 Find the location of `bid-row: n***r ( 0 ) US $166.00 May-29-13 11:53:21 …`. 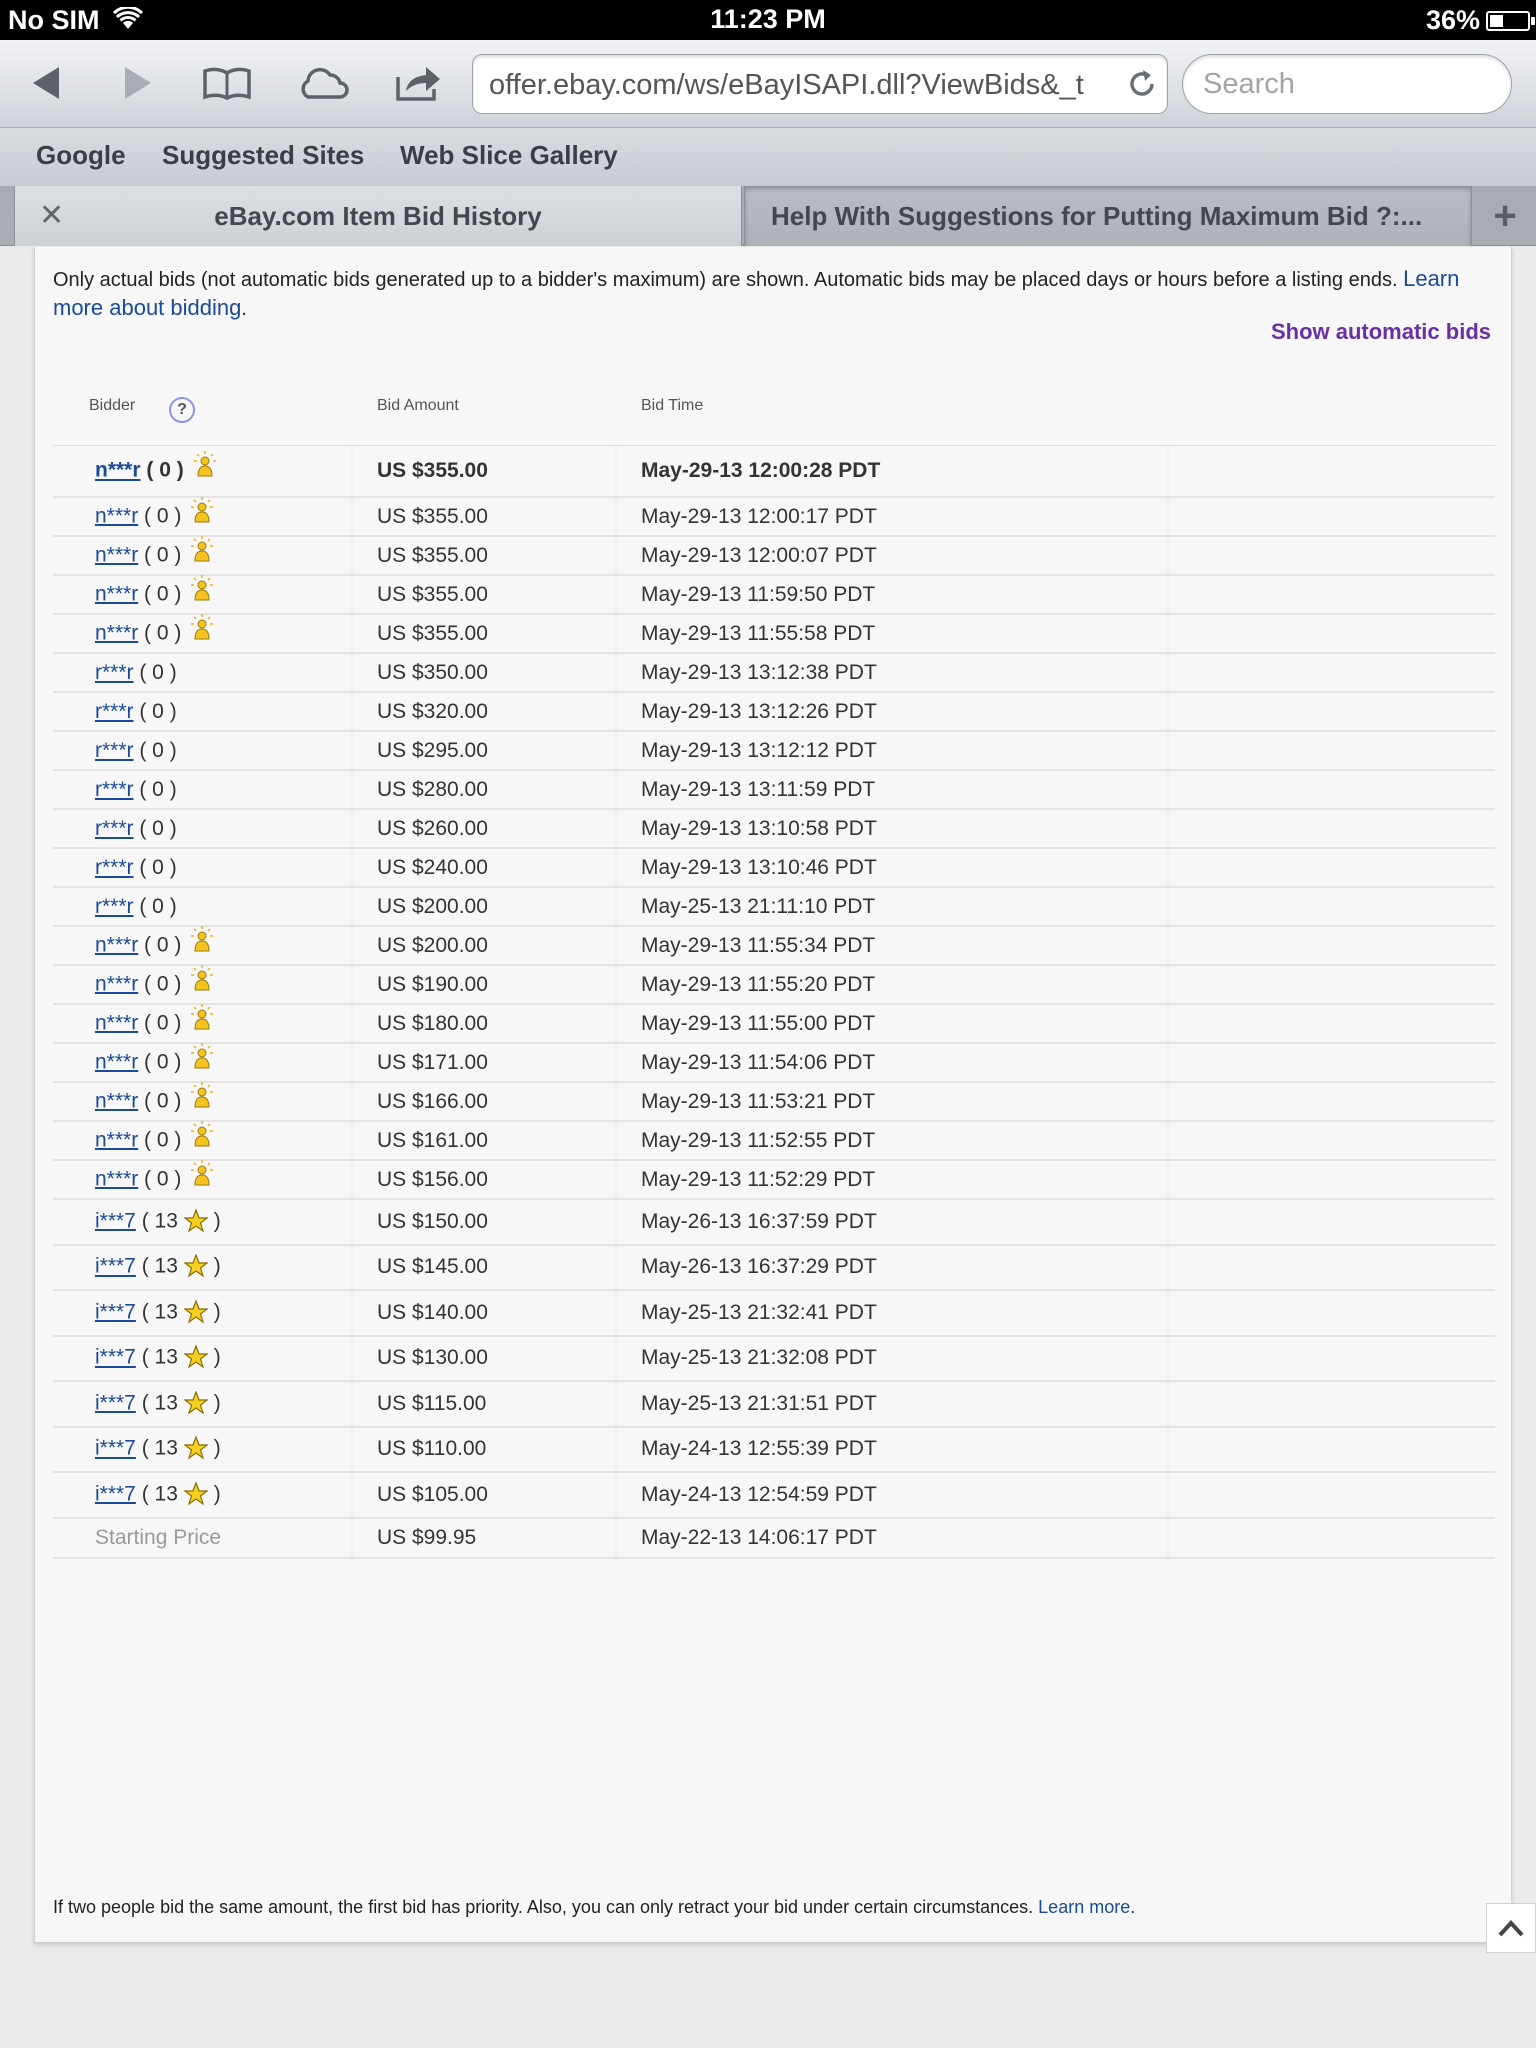

bid-row: n***r ( 0 ) US $166.00 May-29-13 11:53:21 … is located at coordinates (774, 1101).